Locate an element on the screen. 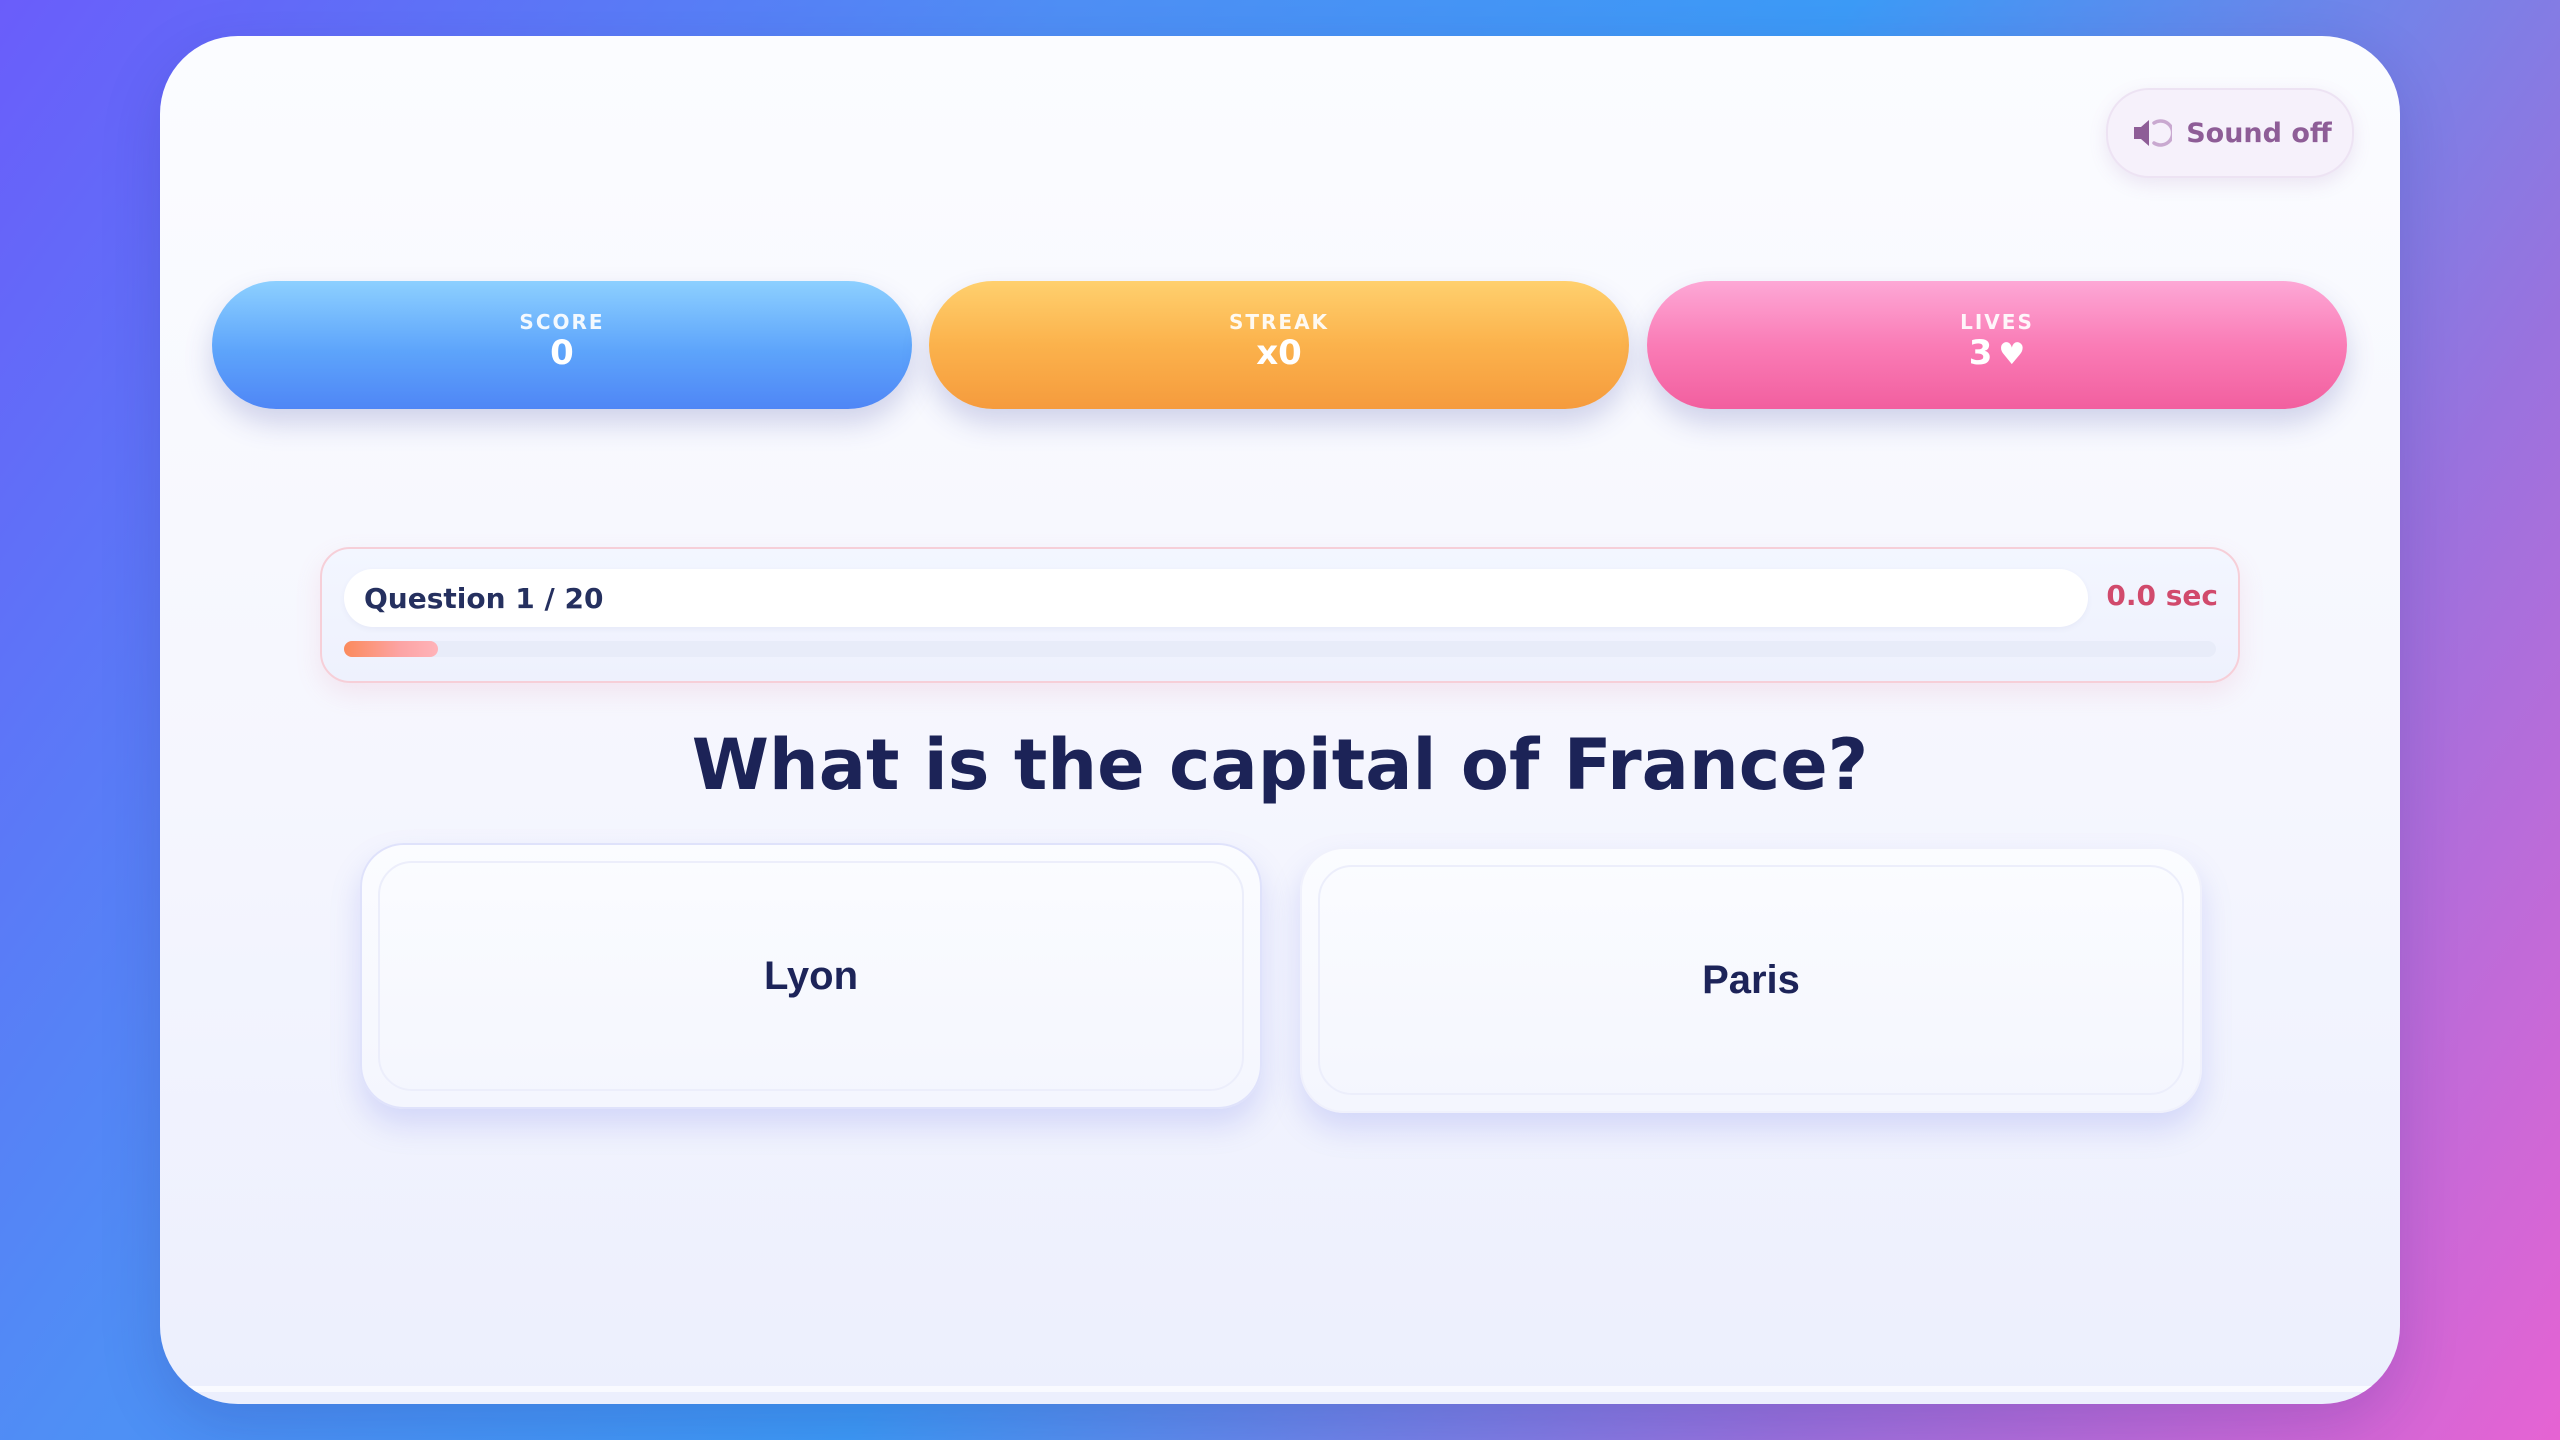 The image size is (2560, 1440). score-label: SCORE is located at coordinates (562, 322).